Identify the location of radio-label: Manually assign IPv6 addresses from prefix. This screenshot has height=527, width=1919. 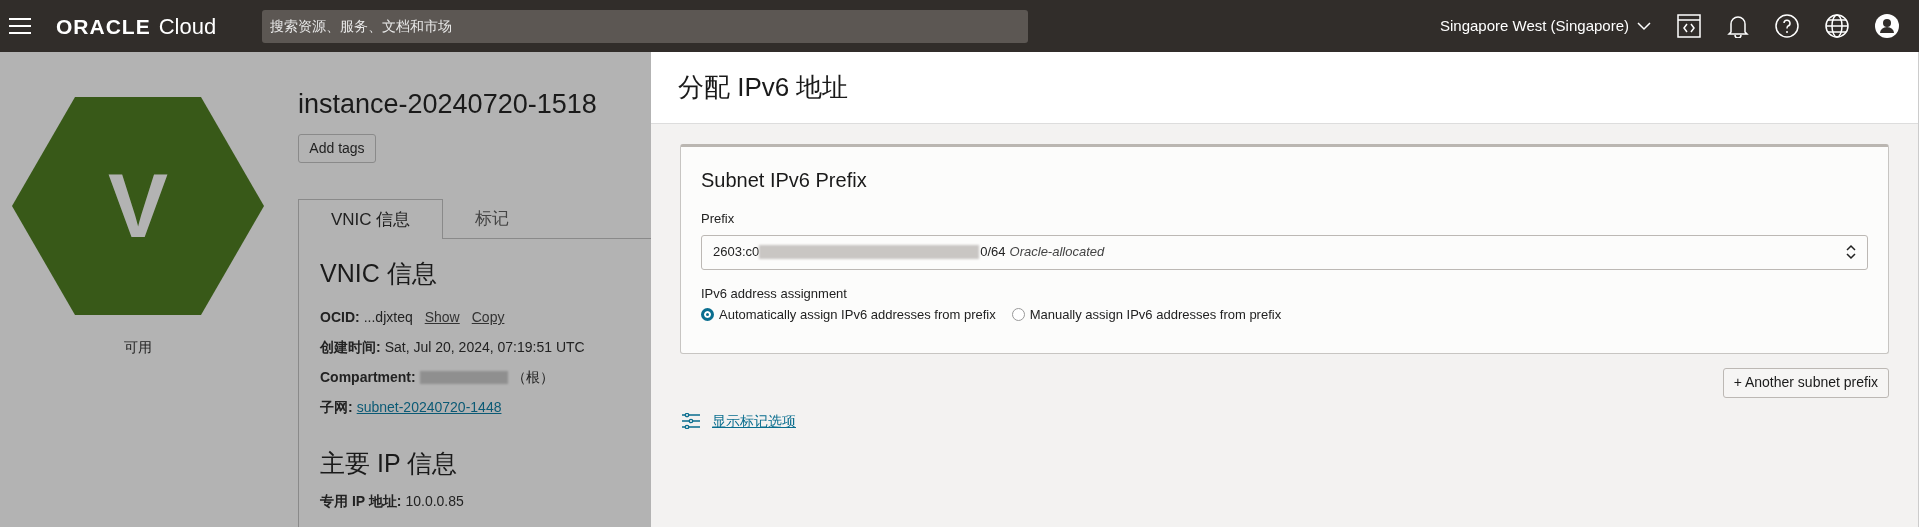
(1155, 315).